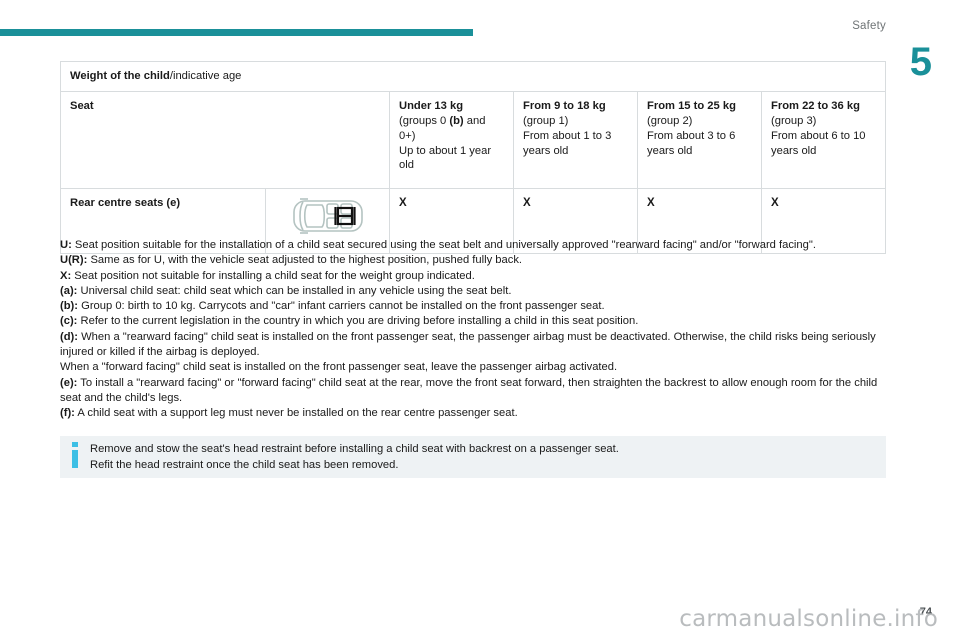 The width and height of the screenshot is (960, 640). I want to click on table-title-rest: /indicative age, so click(205, 76).